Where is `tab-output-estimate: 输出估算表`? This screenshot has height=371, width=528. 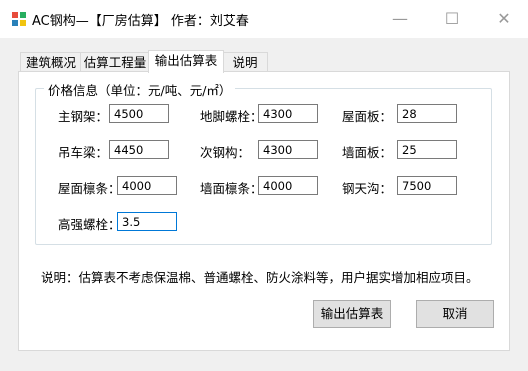 tab-output-estimate: 输出估算表 is located at coordinates (186, 61).